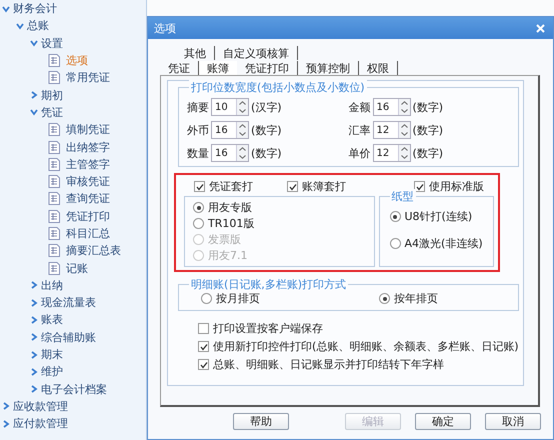 This screenshot has height=440, width=554. Describe the element at coordinates (74, 389) in the screenshot. I see `tree-item: 电子会计档案` at that location.